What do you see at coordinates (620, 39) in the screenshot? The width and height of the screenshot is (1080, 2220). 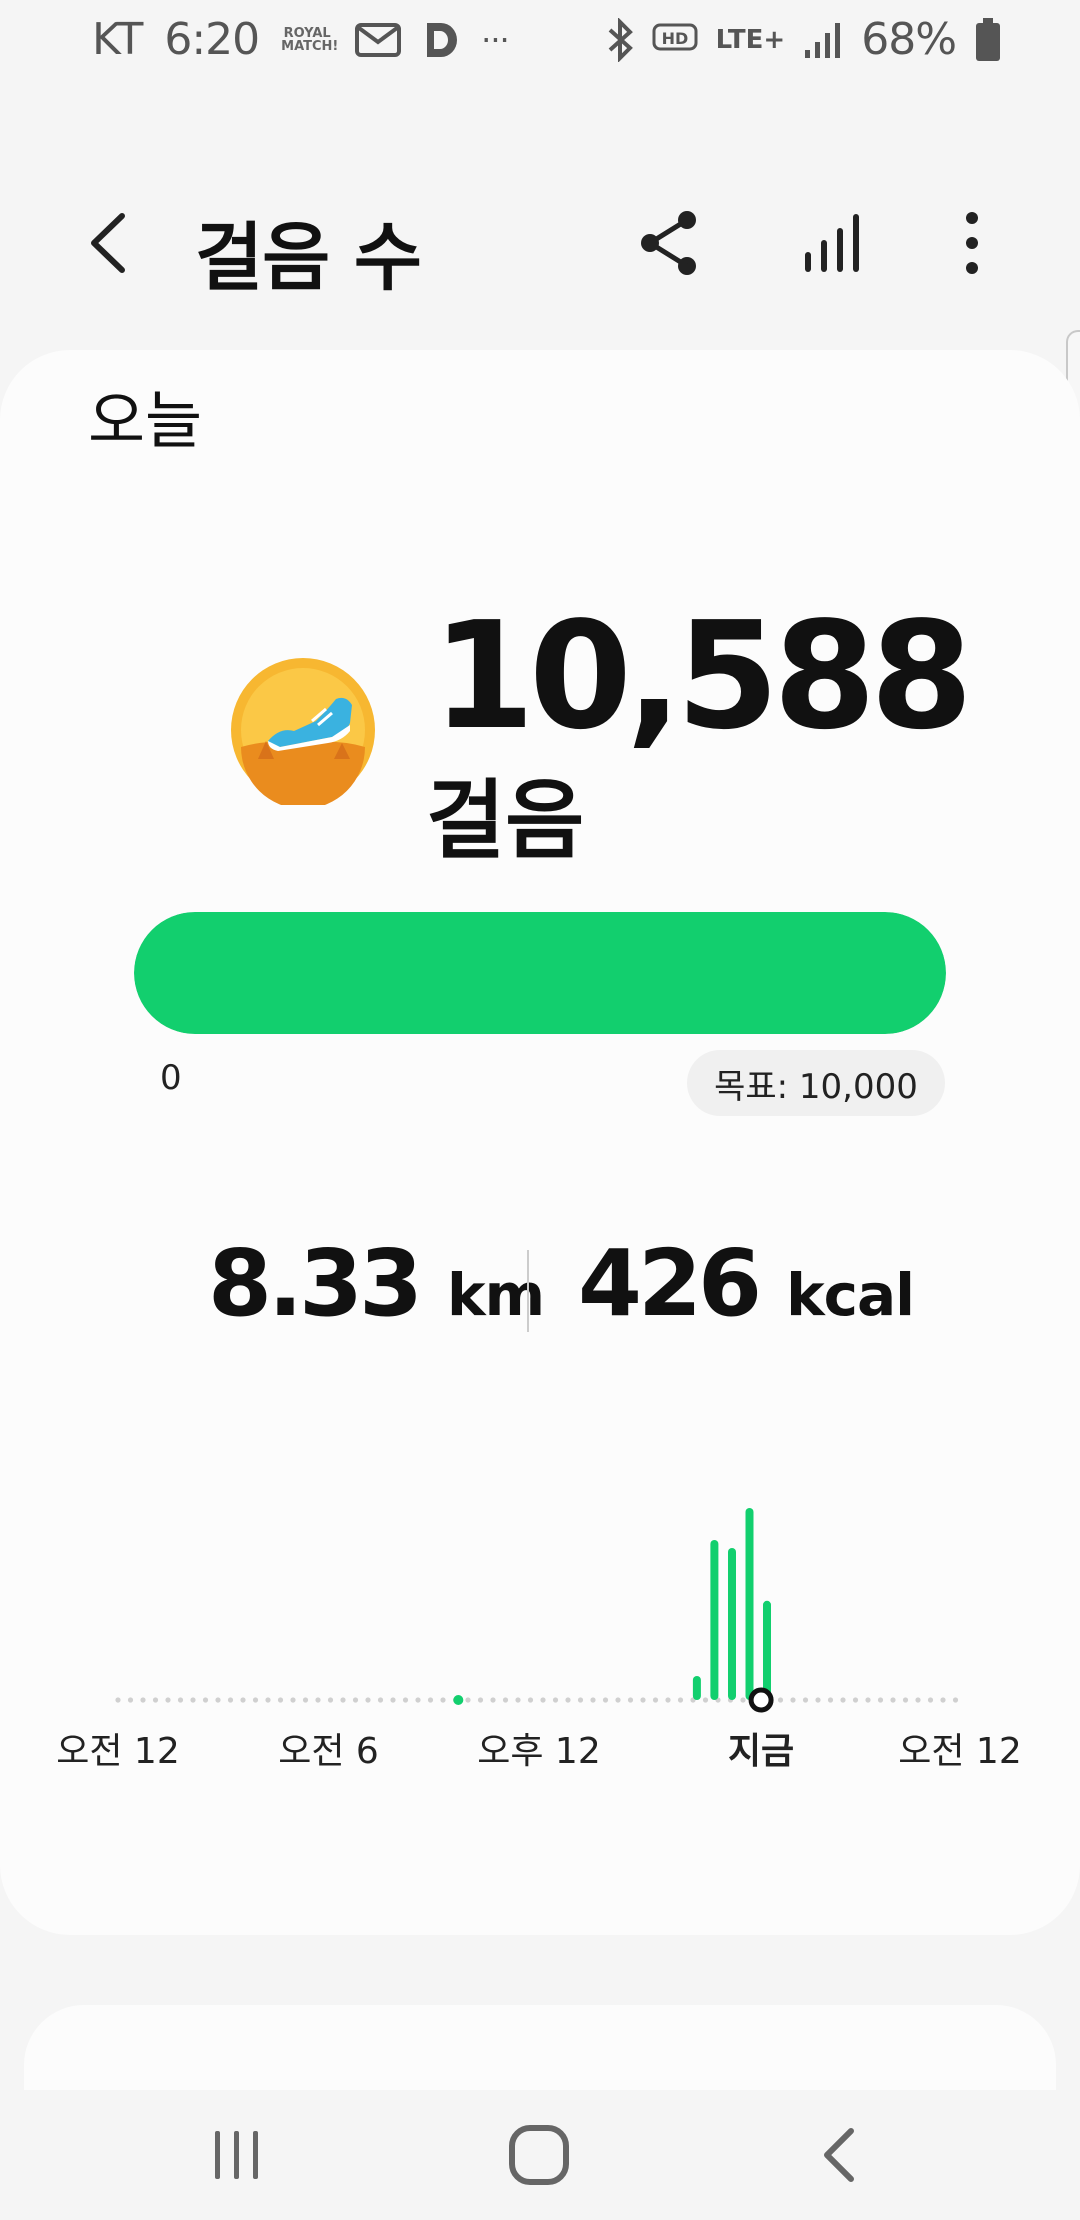 I see `bluetooth-icon` at bounding box center [620, 39].